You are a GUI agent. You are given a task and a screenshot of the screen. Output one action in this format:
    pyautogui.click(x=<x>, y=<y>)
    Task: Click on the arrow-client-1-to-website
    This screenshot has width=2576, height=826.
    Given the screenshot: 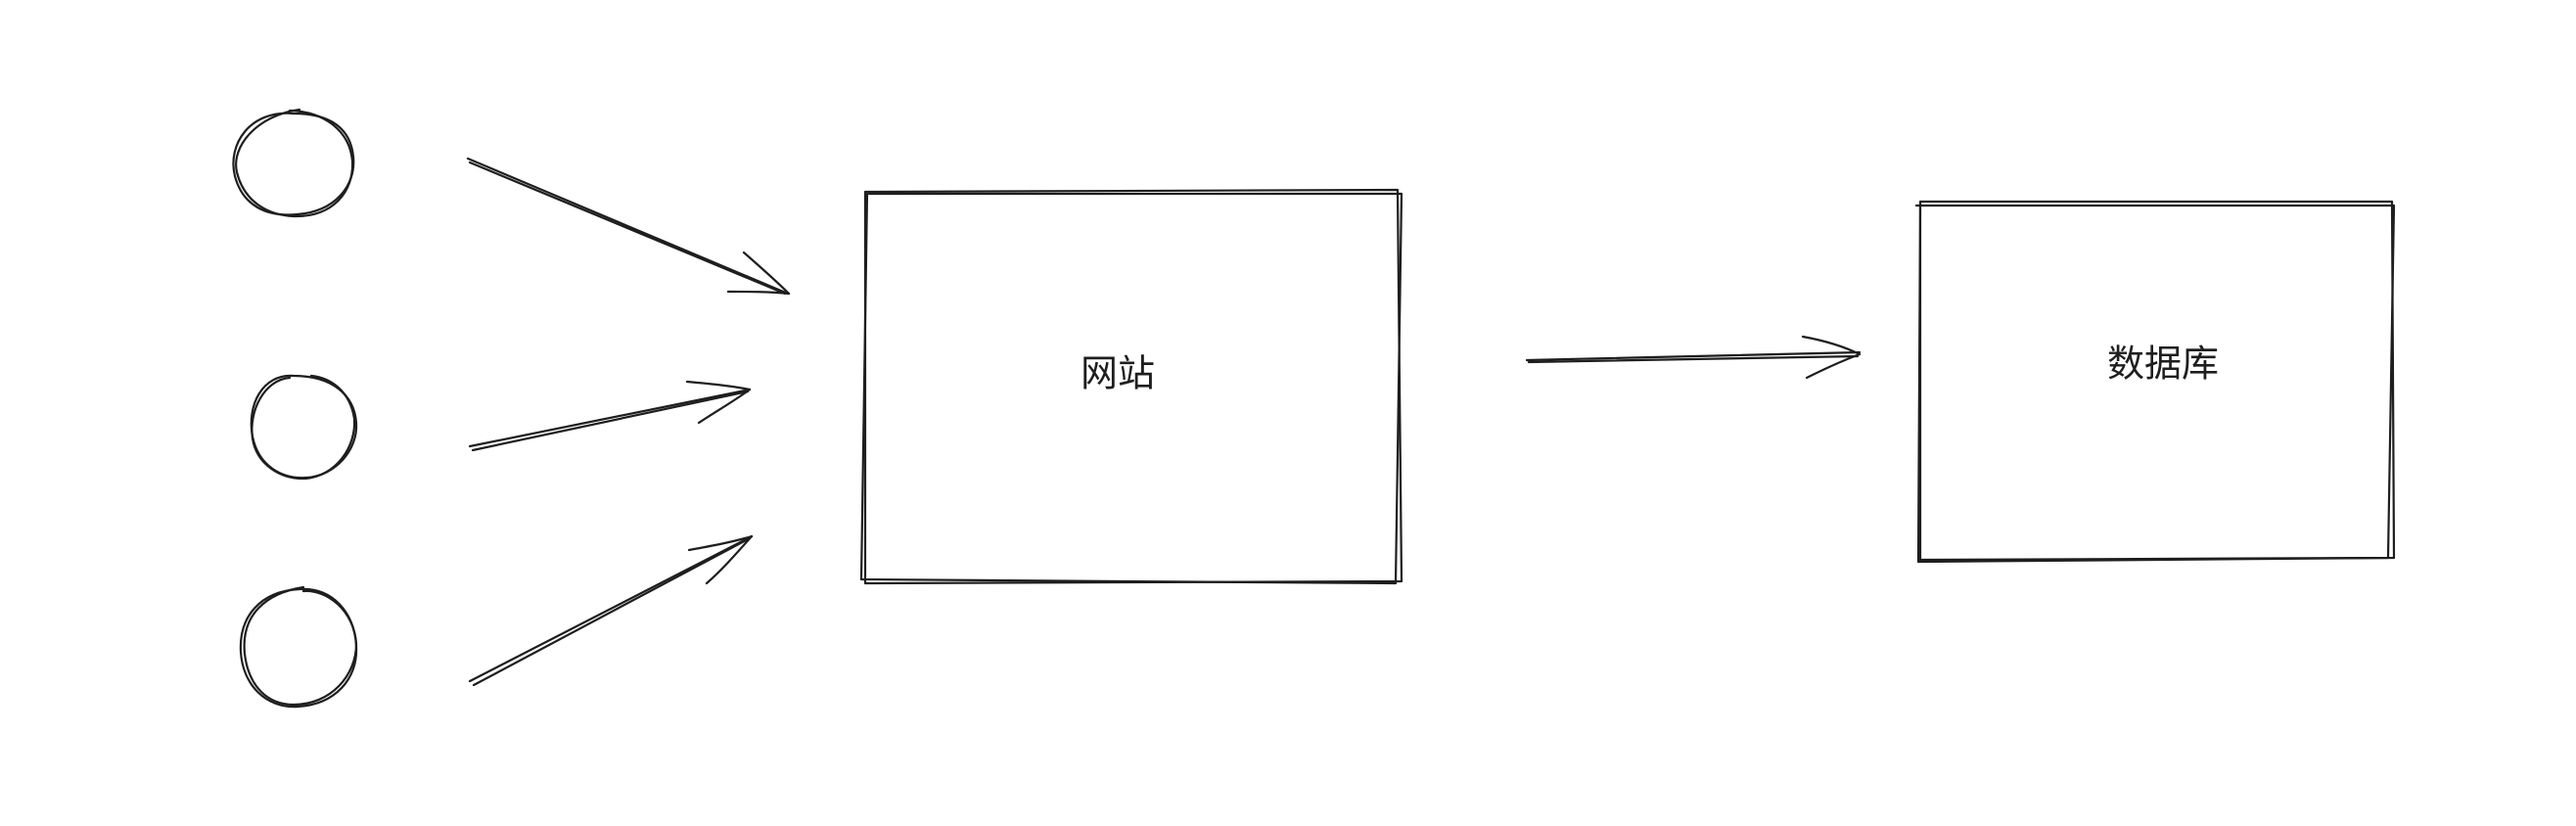 What is the action you would take?
    pyautogui.click(x=628, y=226)
    